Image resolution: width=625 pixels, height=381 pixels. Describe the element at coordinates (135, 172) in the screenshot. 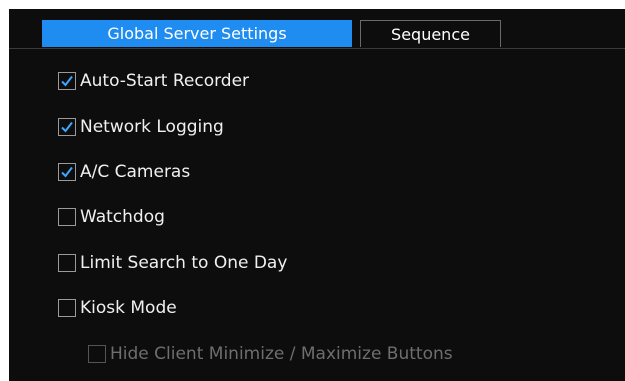

I see `ac-cameras-label: A/C Cameras` at that location.